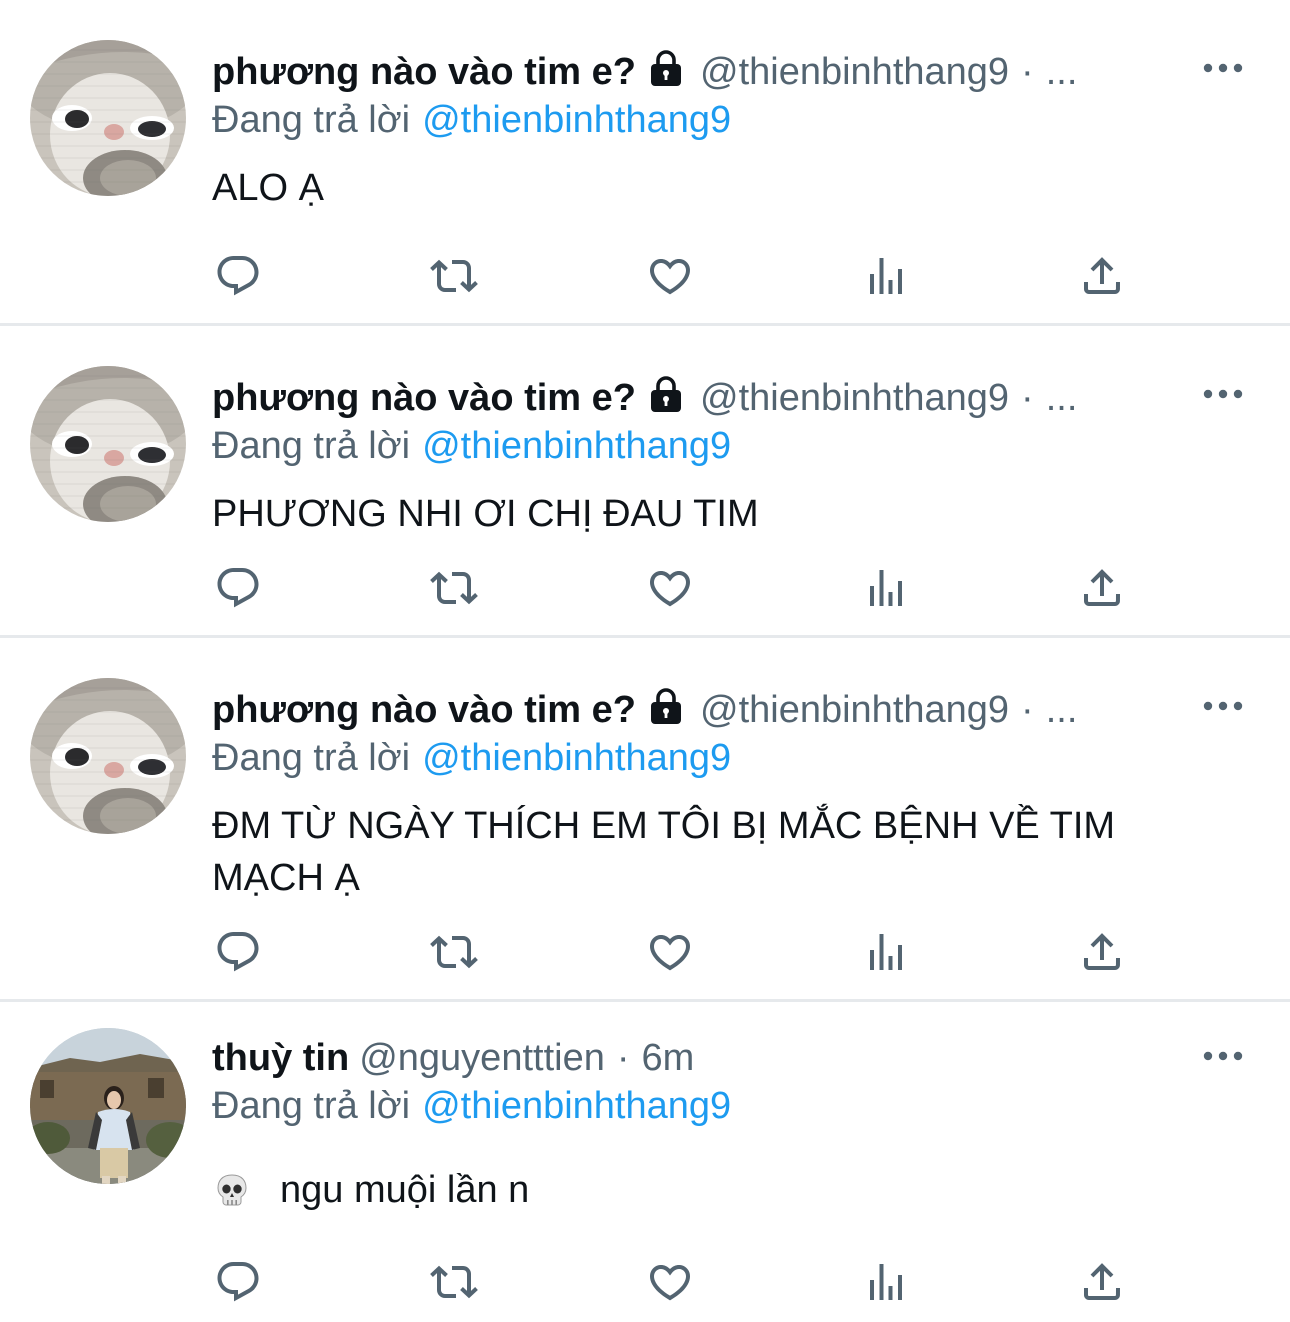 The height and width of the screenshot is (1322, 1290). What do you see at coordinates (668, 1058) in the screenshot?
I see `timestamp: 6m` at bounding box center [668, 1058].